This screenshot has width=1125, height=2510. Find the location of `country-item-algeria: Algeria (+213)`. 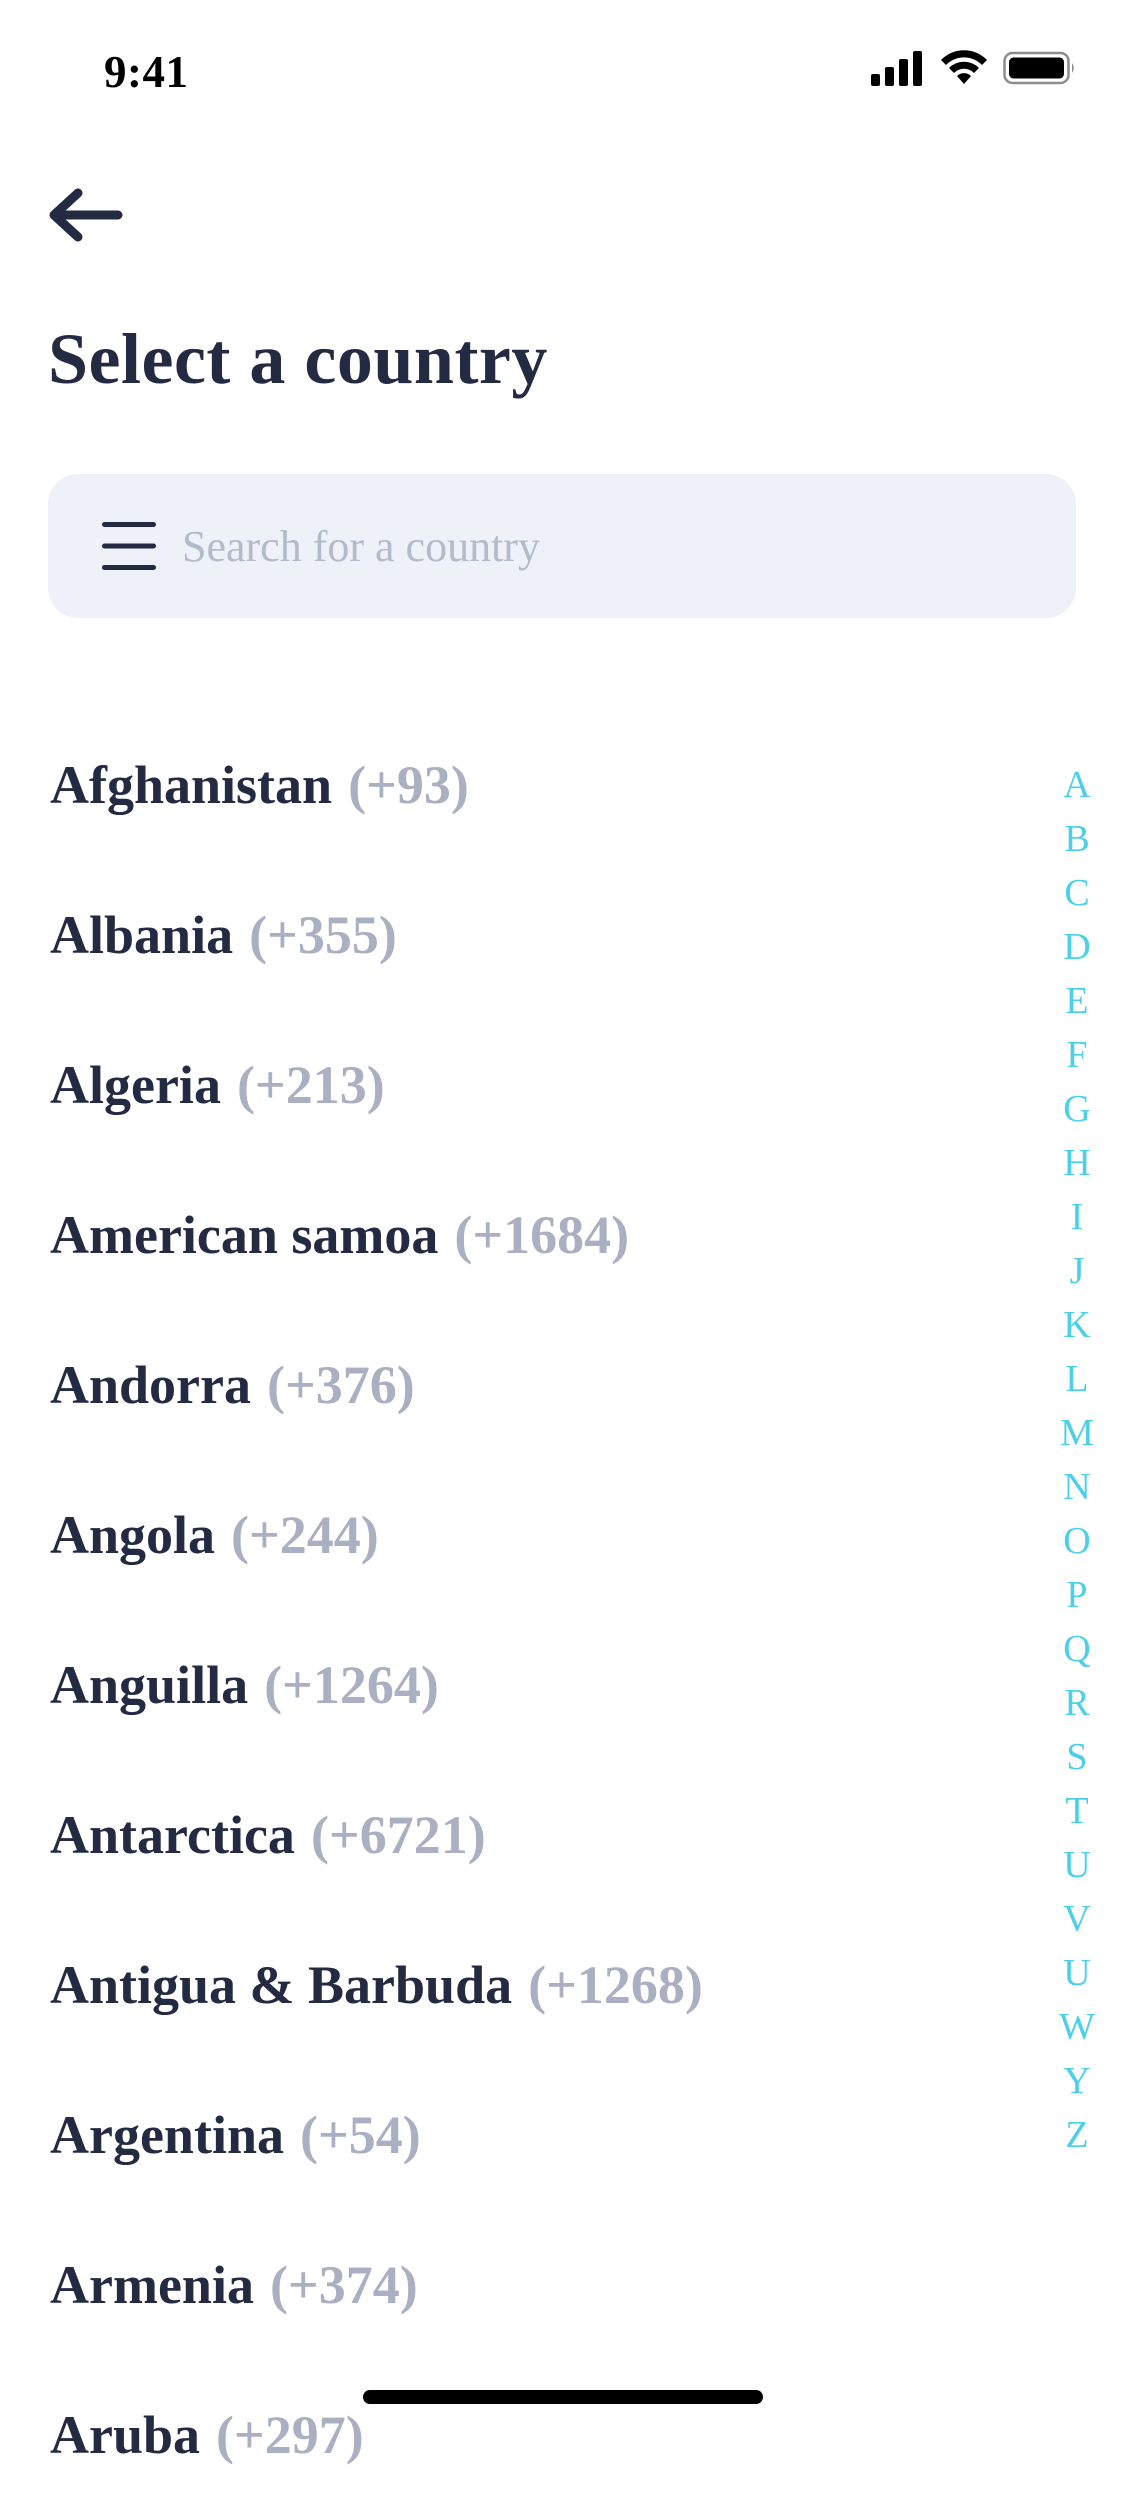

country-item-algeria: Algeria (+213) is located at coordinates (520, 1085).